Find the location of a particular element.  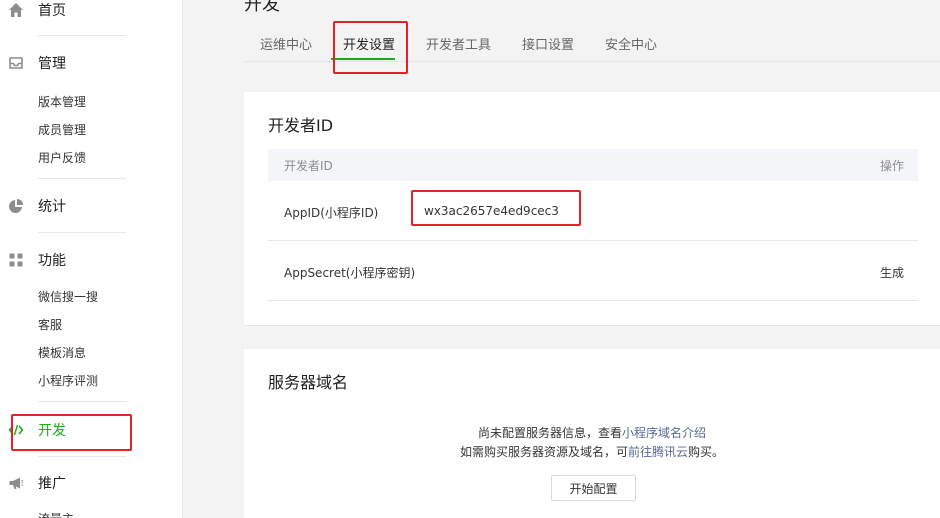

tab-bar: 运维中心 开发设置 开发者工具 接口设置 安全中心 is located at coordinates (592, 47).